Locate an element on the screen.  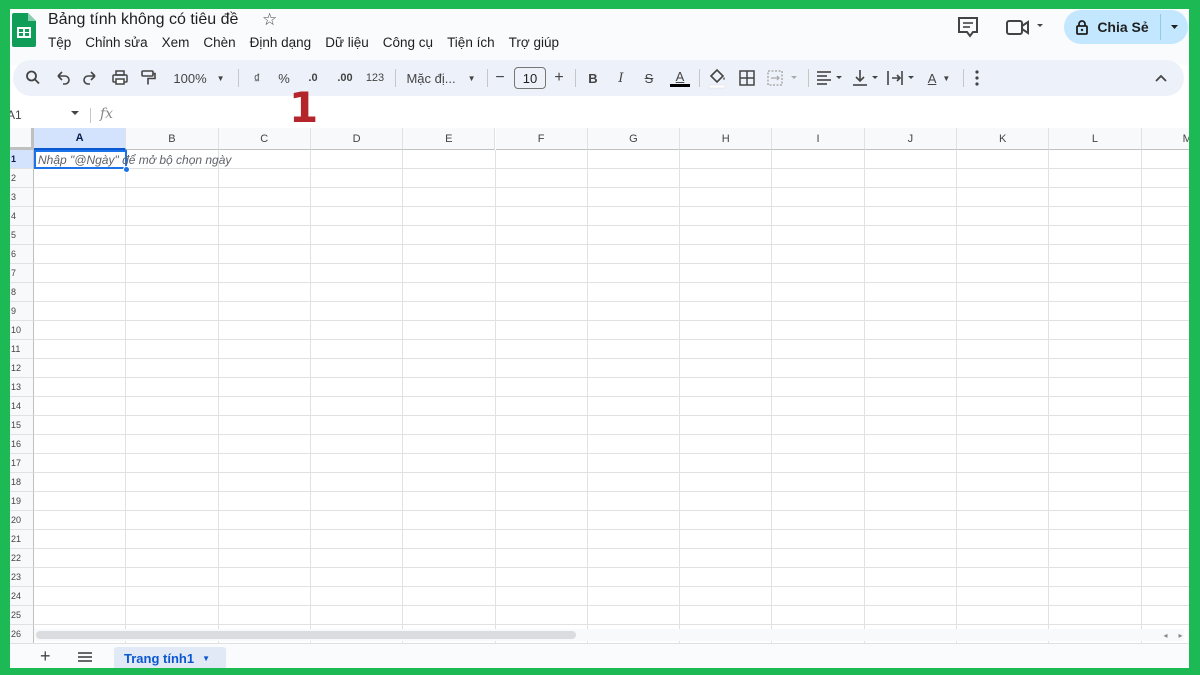
row-header-13: 13 is located at coordinates (22, 387).